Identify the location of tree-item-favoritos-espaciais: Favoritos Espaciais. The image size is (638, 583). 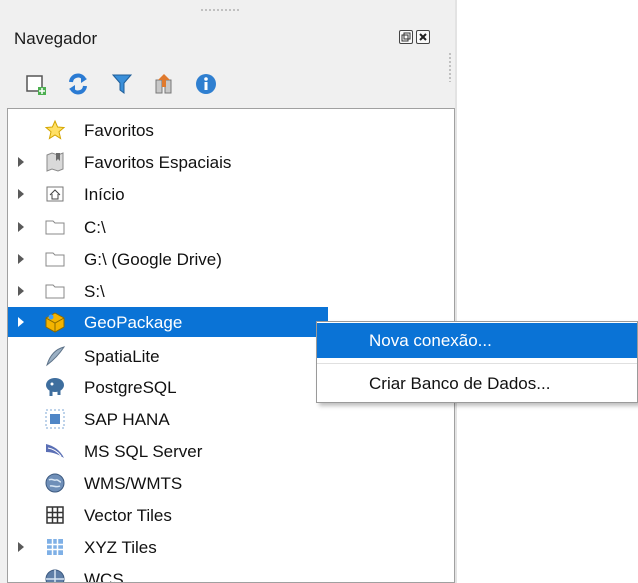
(231, 162).